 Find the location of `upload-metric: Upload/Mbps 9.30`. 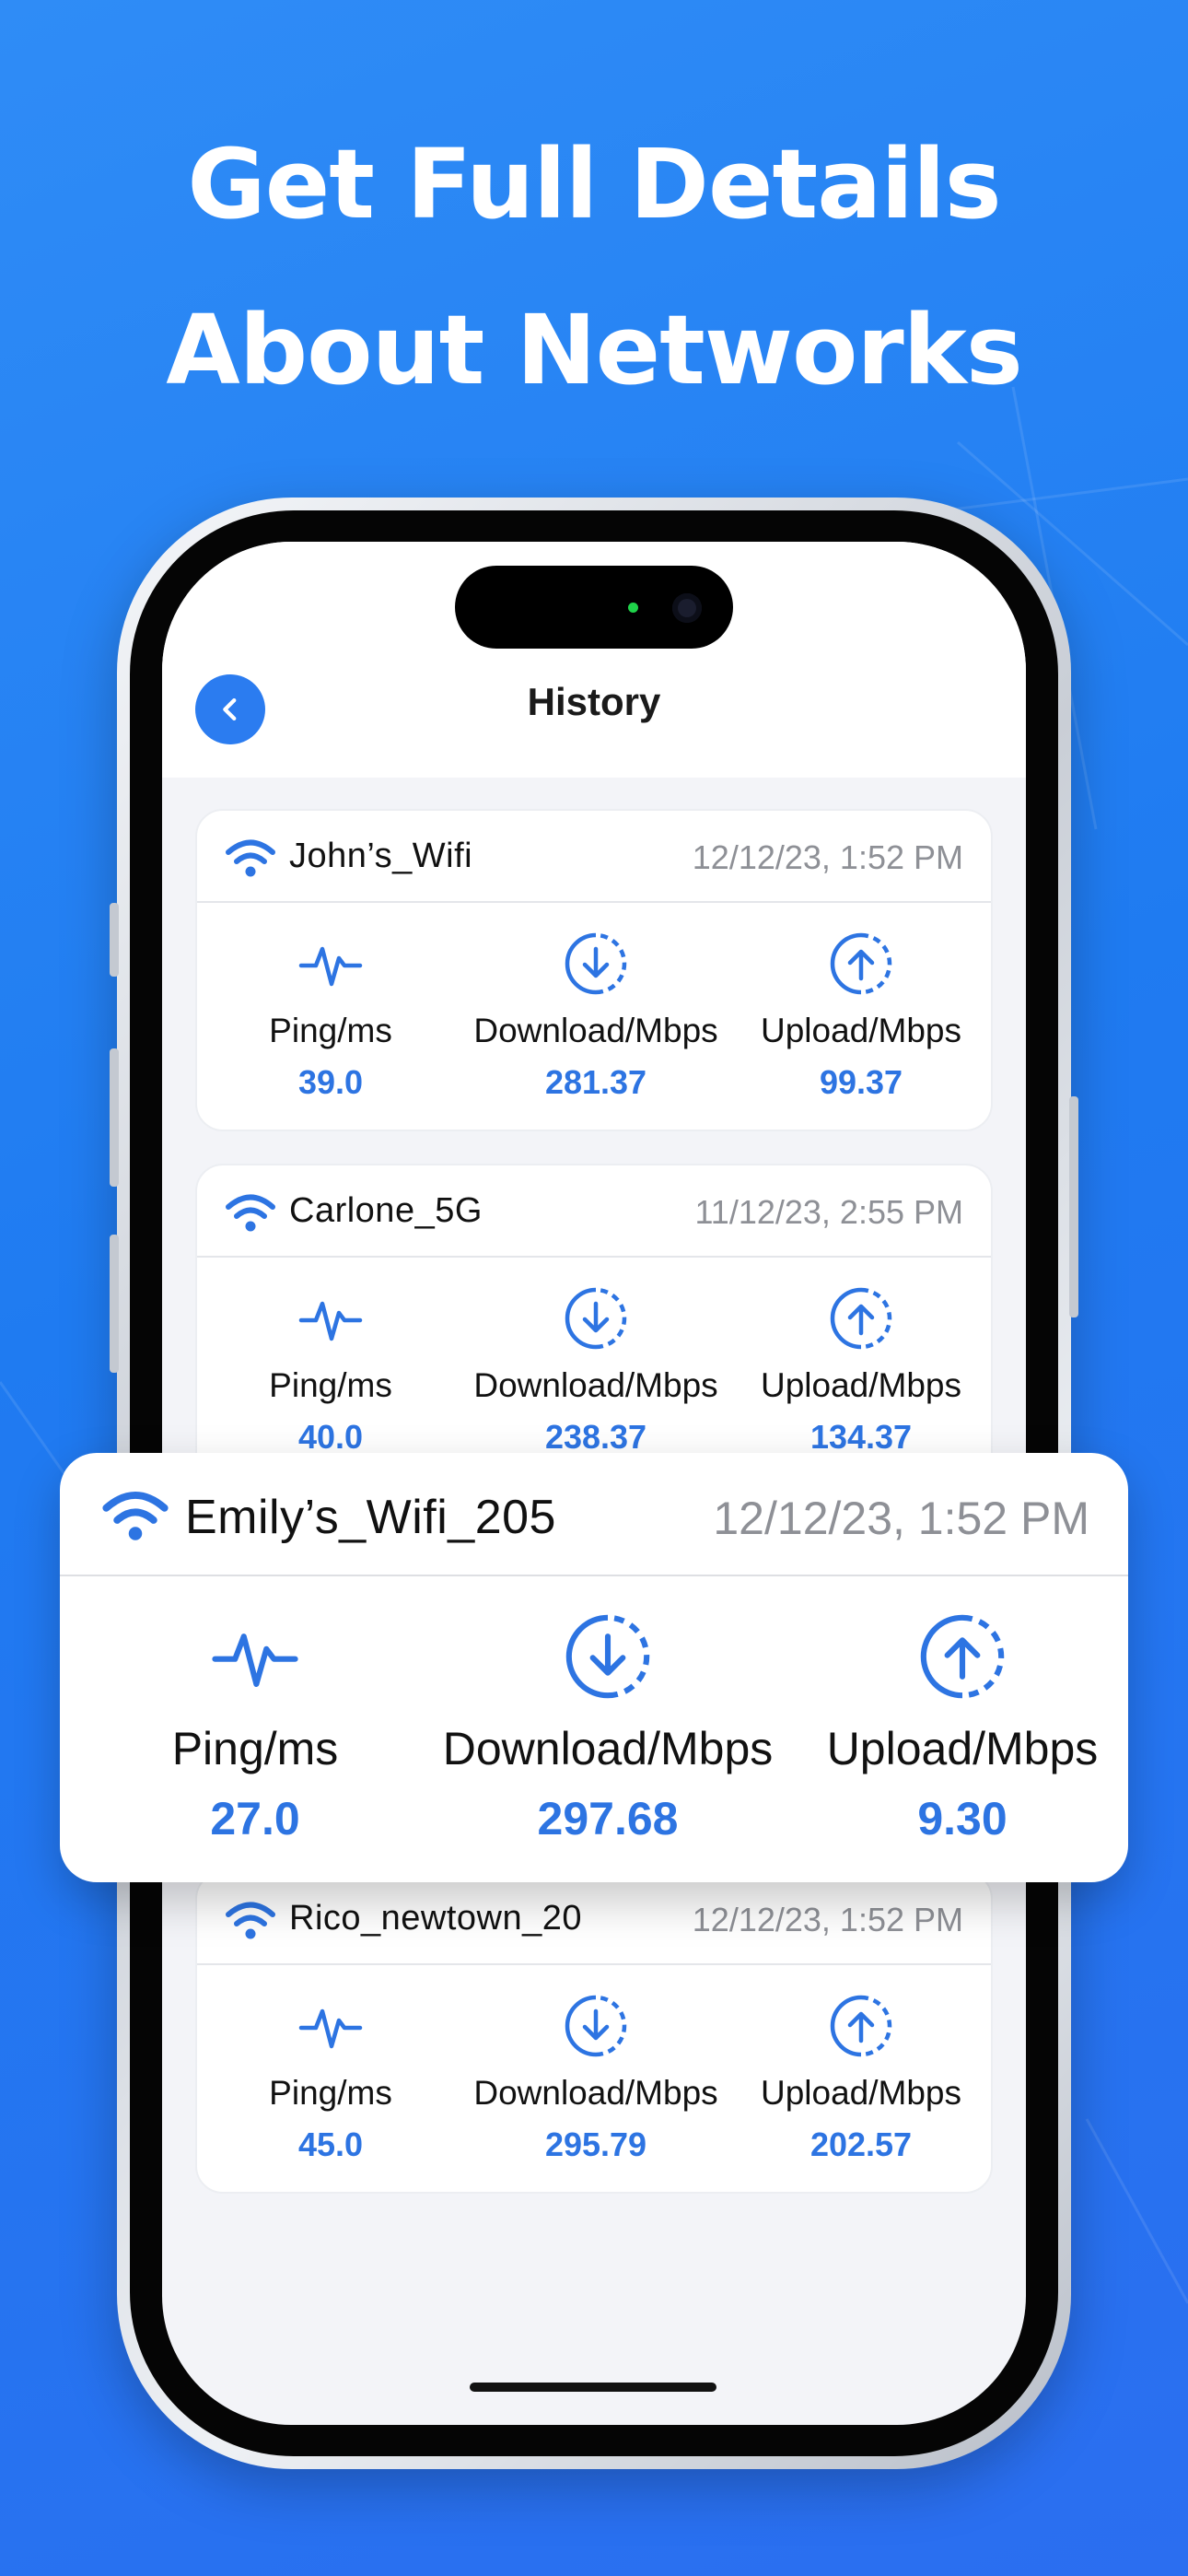

upload-metric: Upload/Mbps 9.30 is located at coordinates (962, 1728).